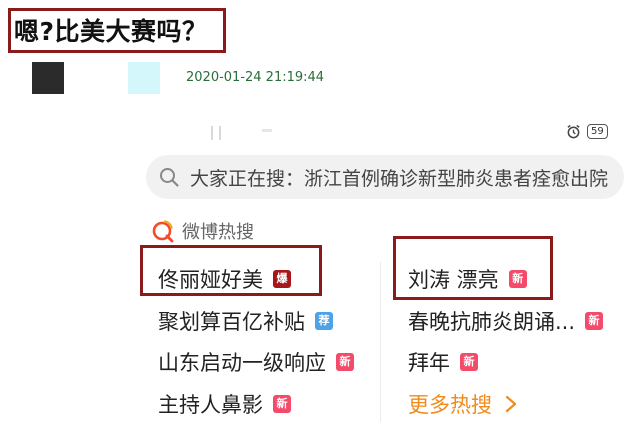  I want to click on column-divider, so click(380, 342).